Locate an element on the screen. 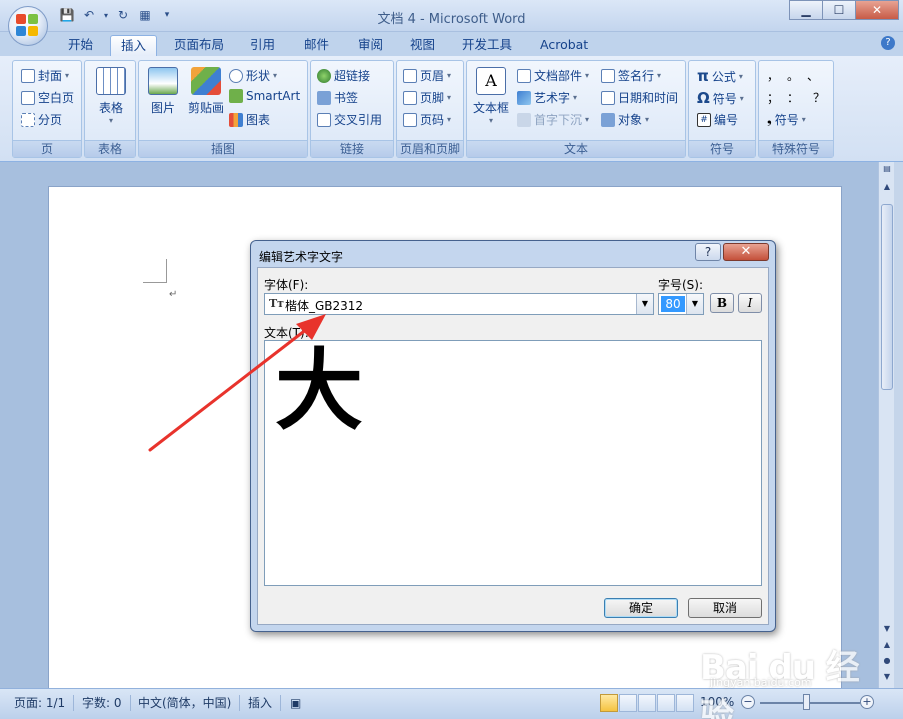 Image resolution: width=903 pixels, height=719 pixels. select-browse-object-icon: ● is located at coordinates (887, 661).